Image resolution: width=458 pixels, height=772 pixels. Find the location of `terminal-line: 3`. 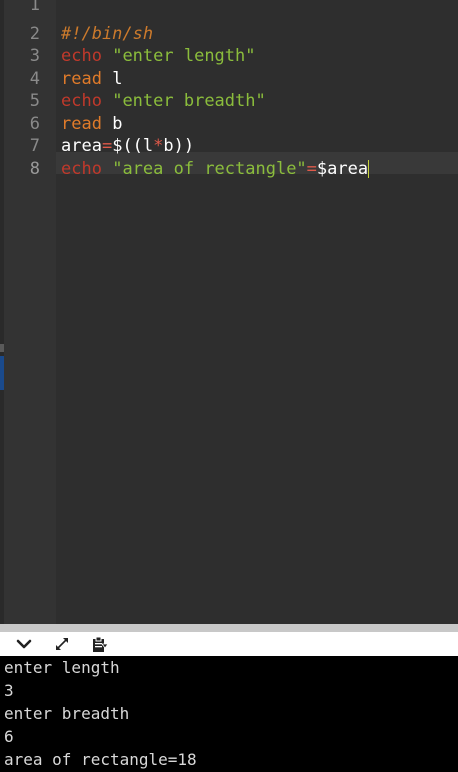

terminal-line: 3 is located at coordinates (9, 690).